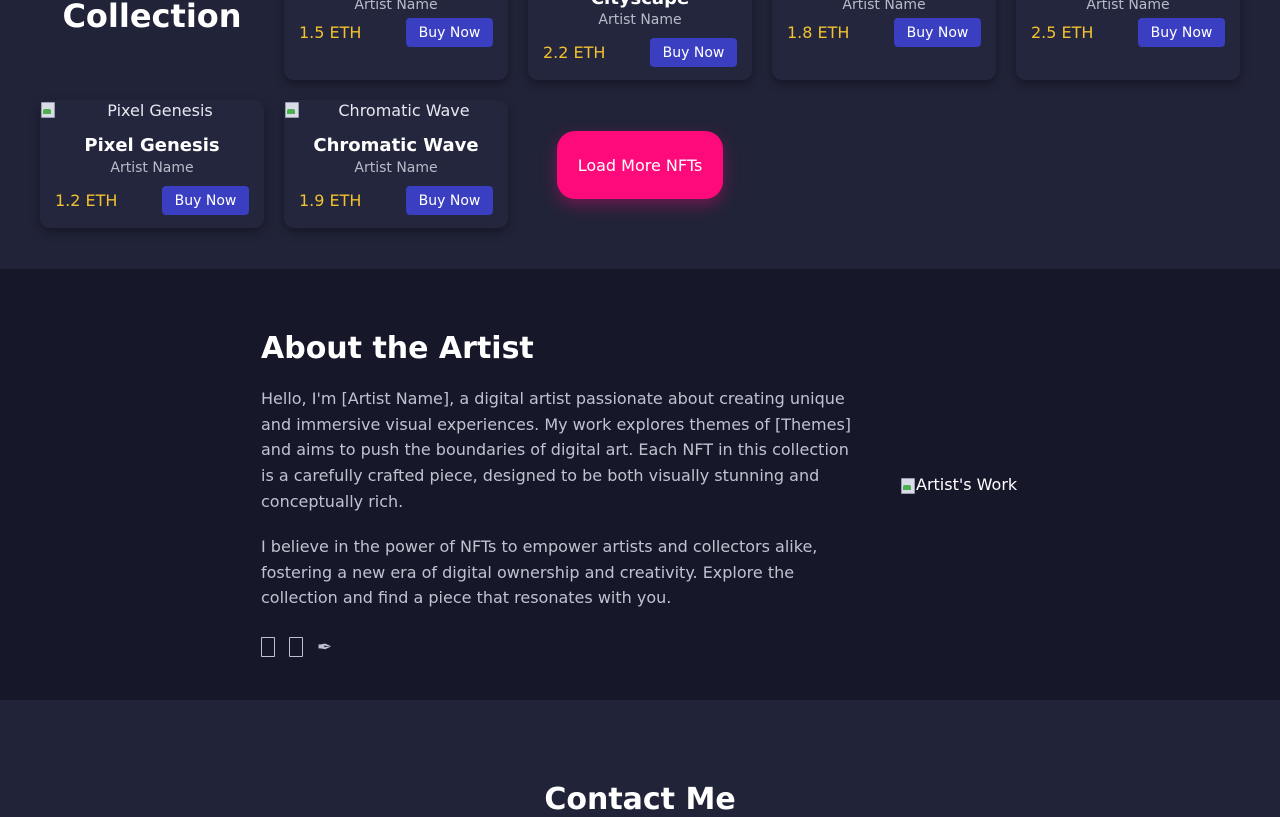 The width and height of the screenshot is (1280, 817). I want to click on card-price: 2.5 ETH, so click(1062, 32).